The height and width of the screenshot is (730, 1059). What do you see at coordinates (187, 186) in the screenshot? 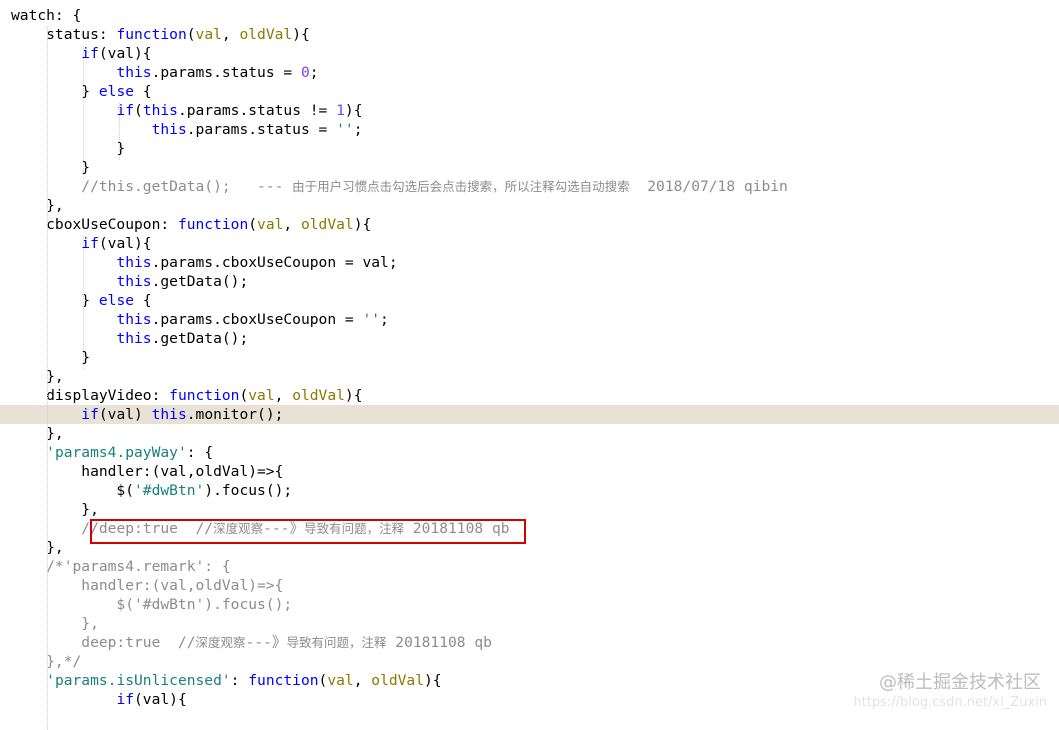
I see `code-token: //this.getData(); ---` at bounding box center [187, 186].